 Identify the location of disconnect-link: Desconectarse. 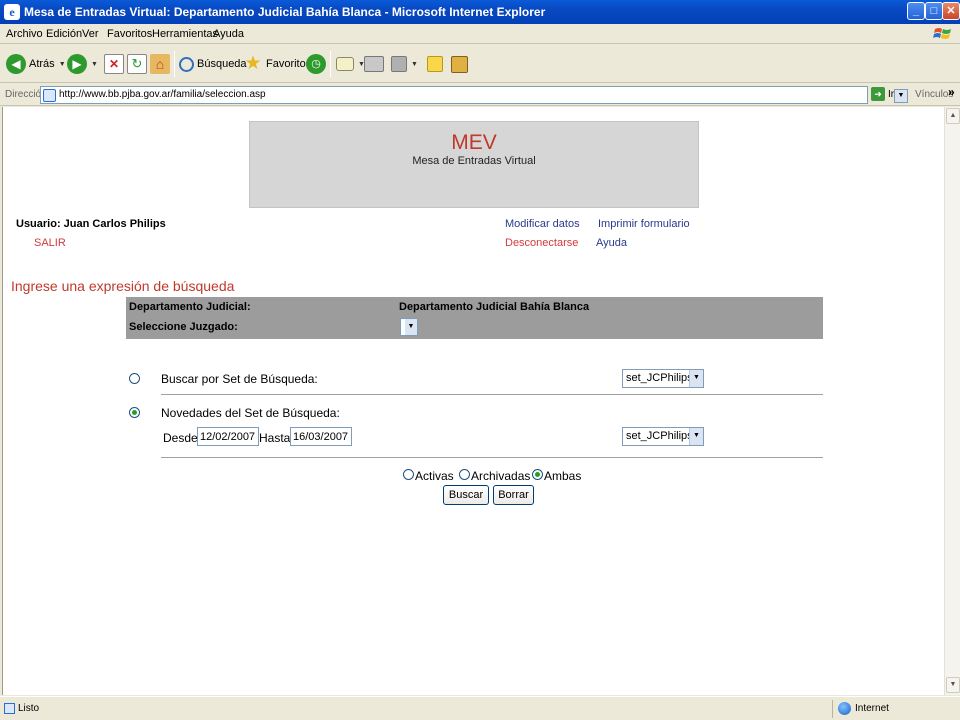
(541, 243).